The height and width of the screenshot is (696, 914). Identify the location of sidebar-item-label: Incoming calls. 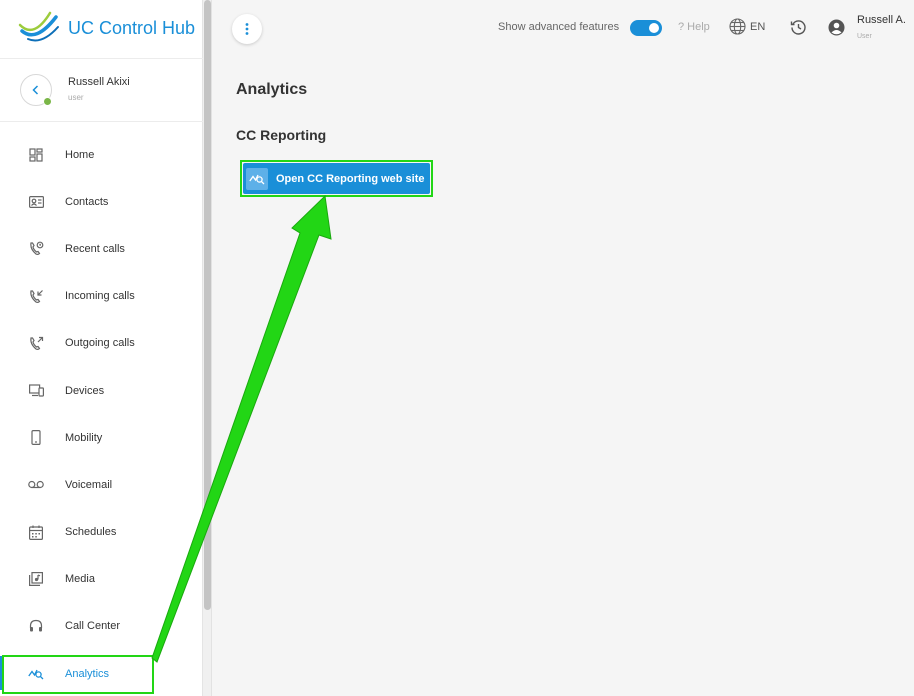
(100, 296).